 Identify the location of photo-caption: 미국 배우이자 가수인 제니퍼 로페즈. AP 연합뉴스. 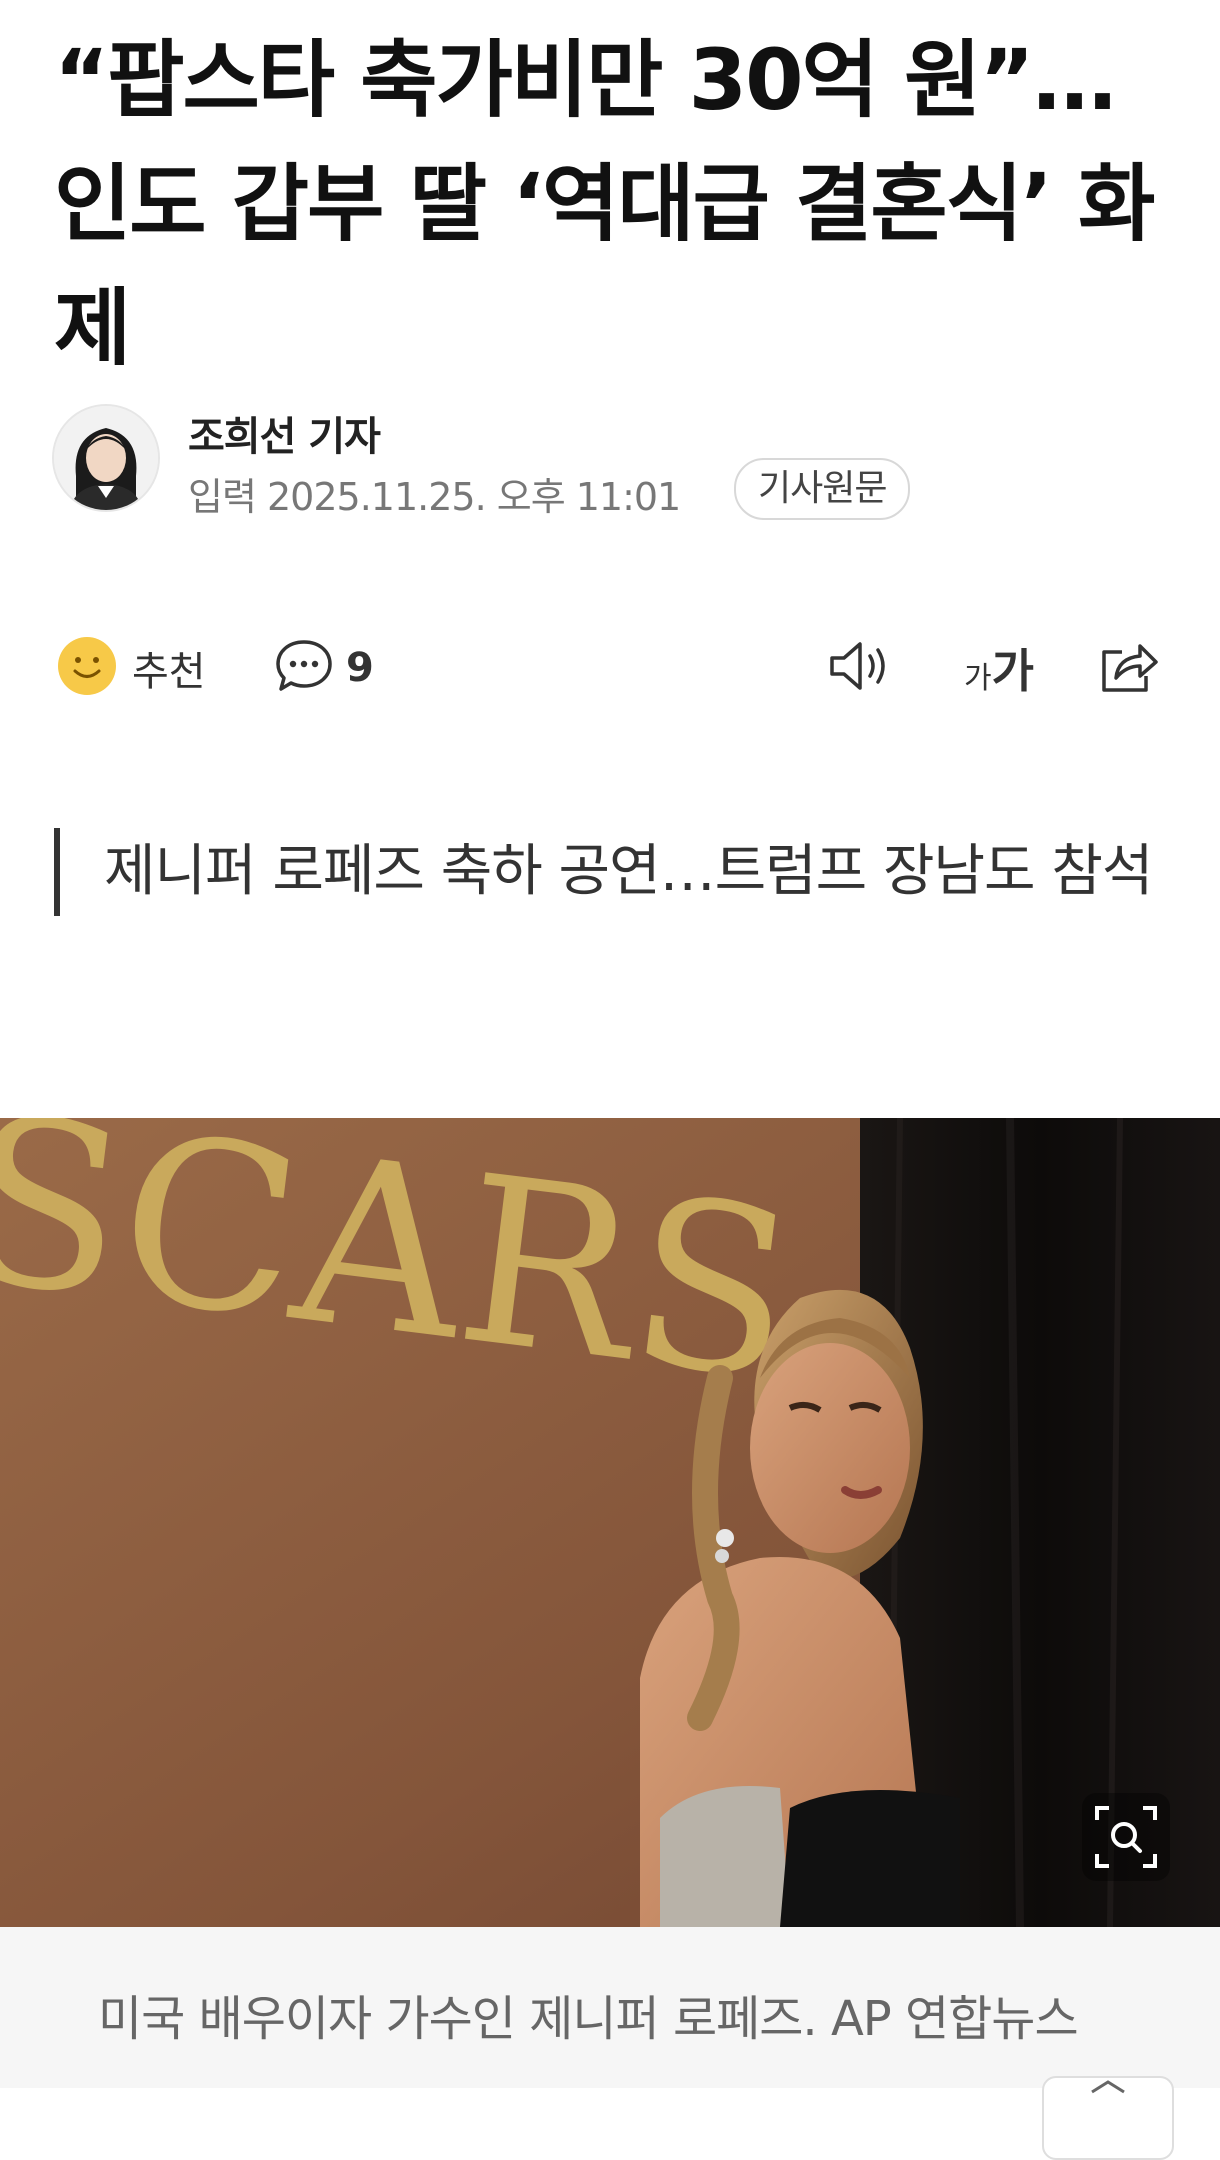
(588, 2019).